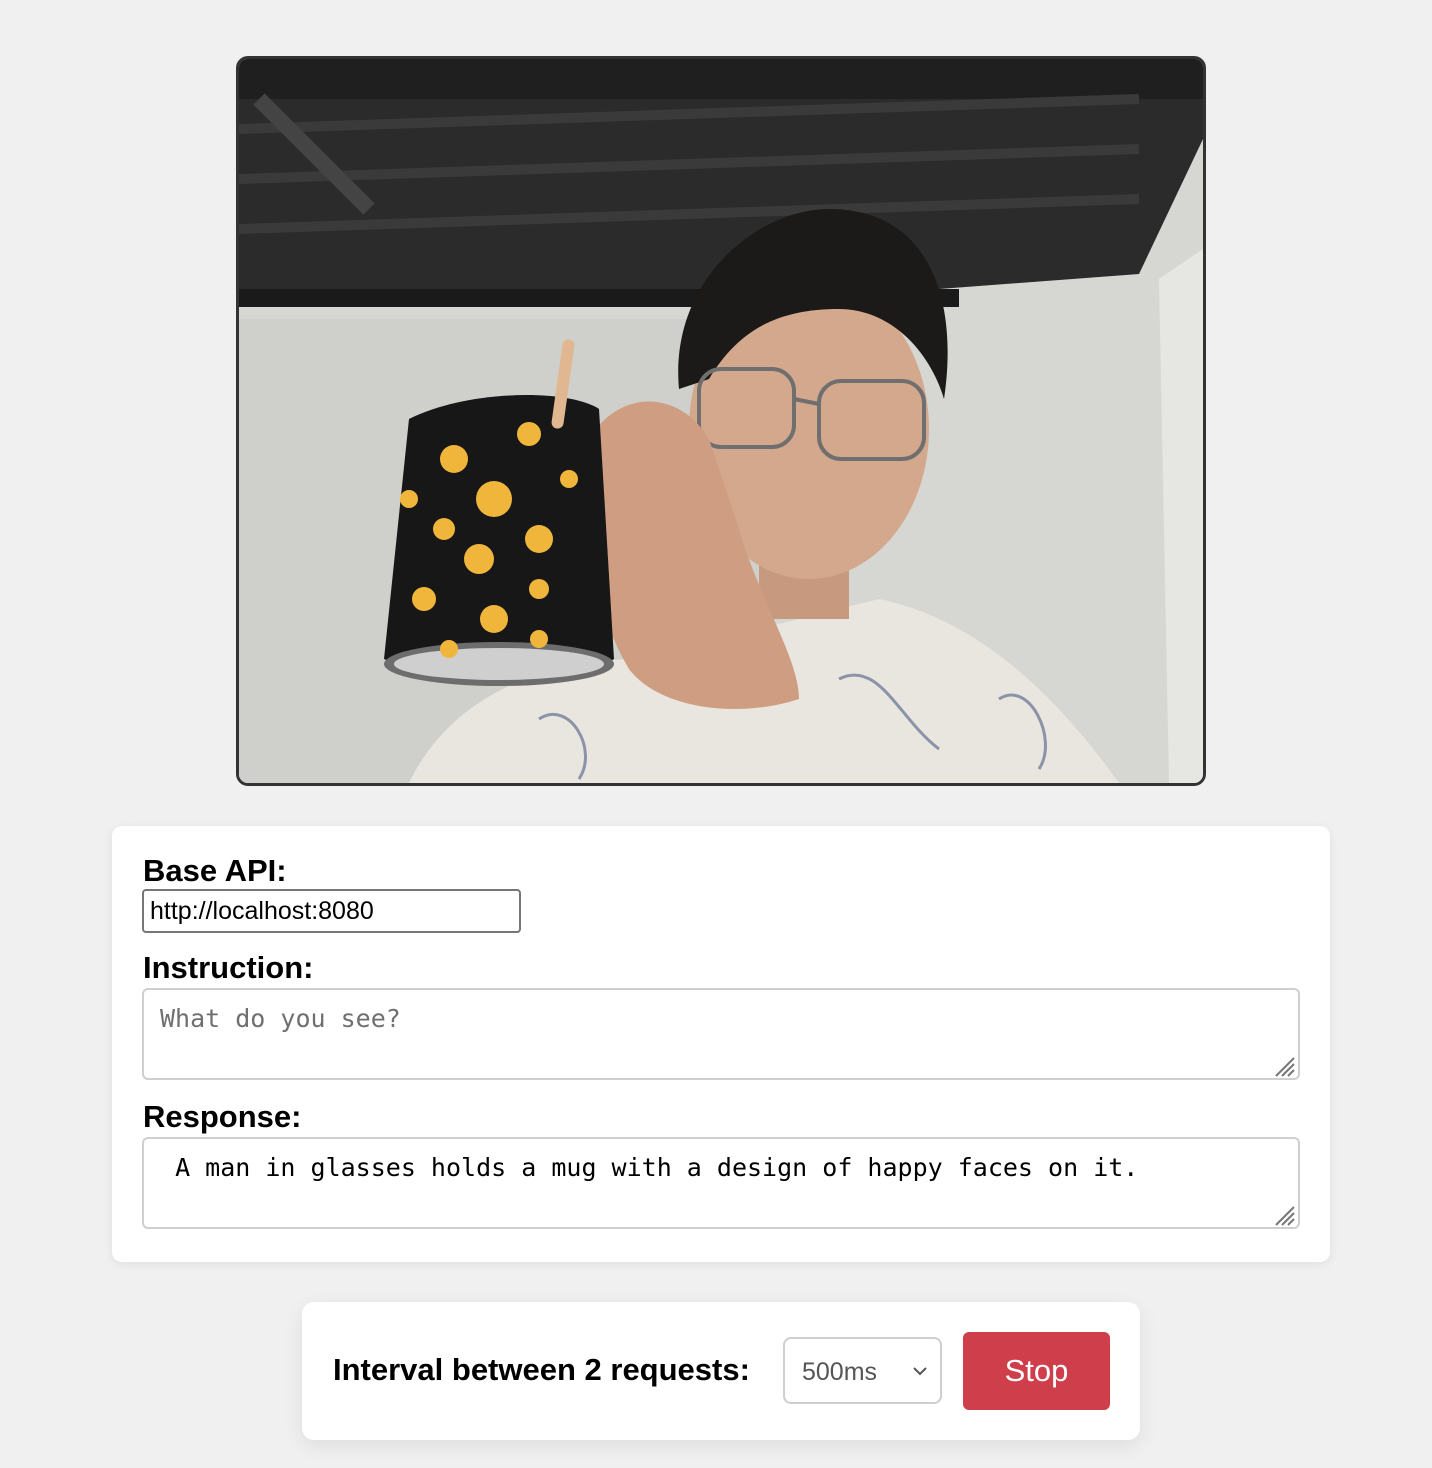 The width and height of the screenshot is (1432, 1468). Describe the element at coordinates (331, 911) in the screenshot. I see `base-api-input` at that location.